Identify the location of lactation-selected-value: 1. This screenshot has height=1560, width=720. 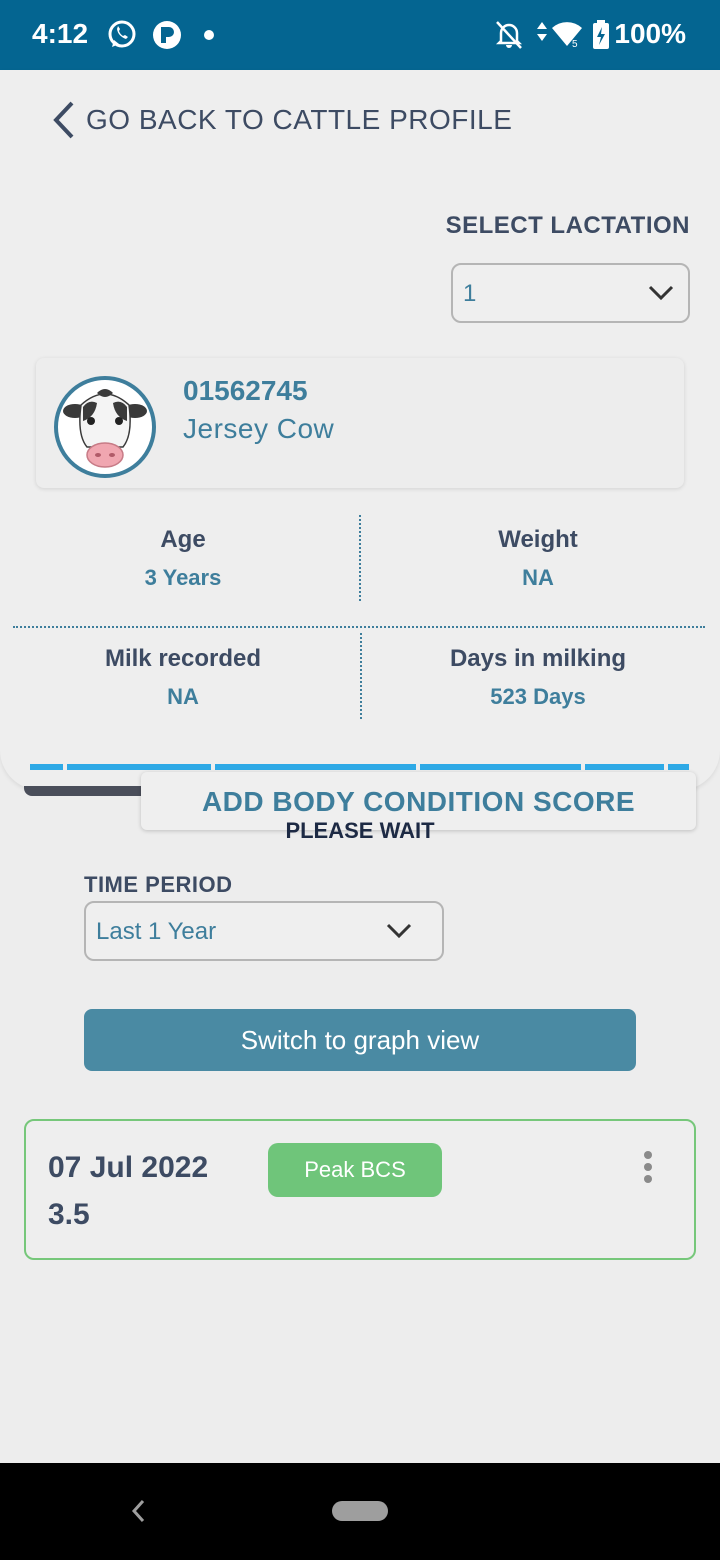
(470, 293).